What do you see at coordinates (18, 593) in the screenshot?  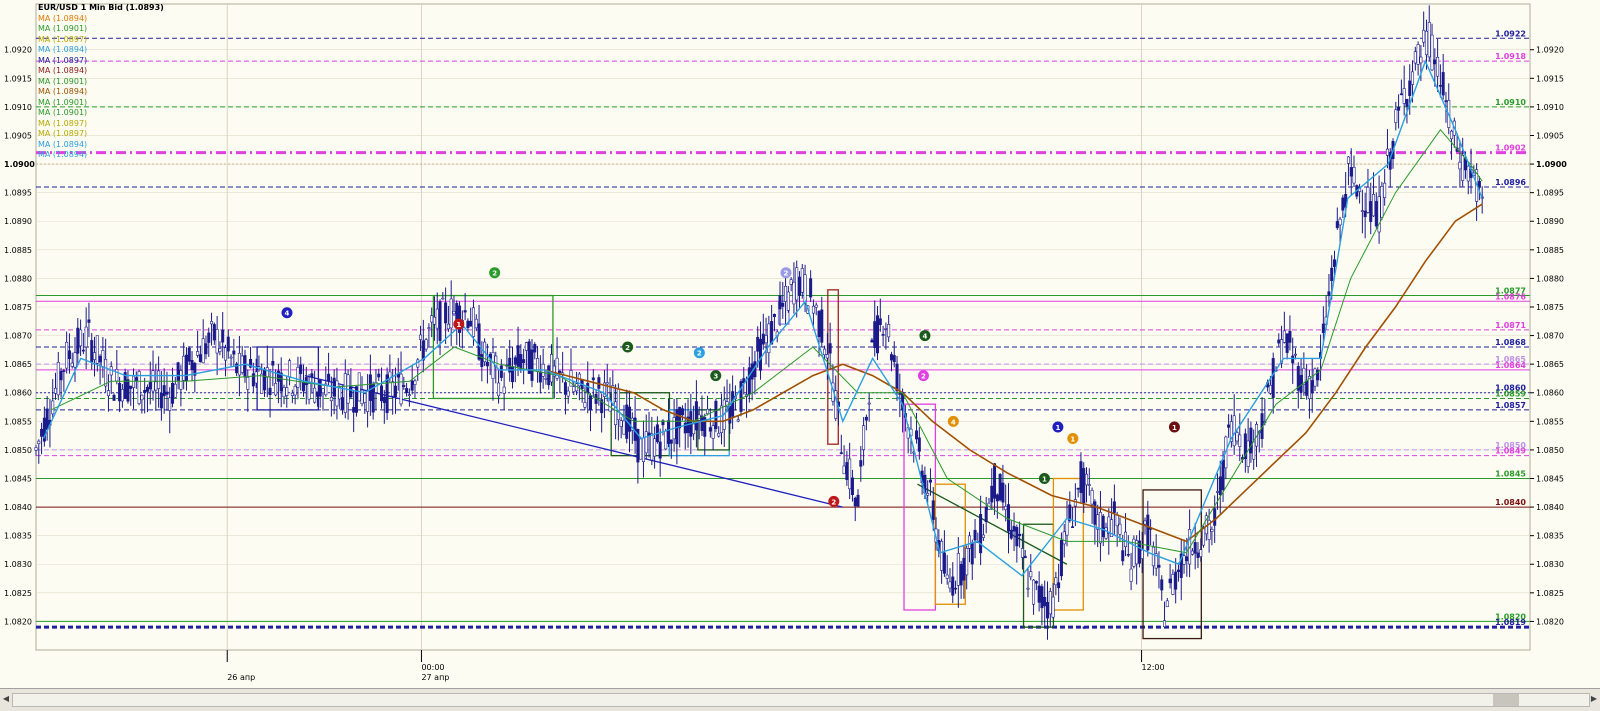 I see `y-tick-label-left: 1.0825` at bounding box center [18, 593].